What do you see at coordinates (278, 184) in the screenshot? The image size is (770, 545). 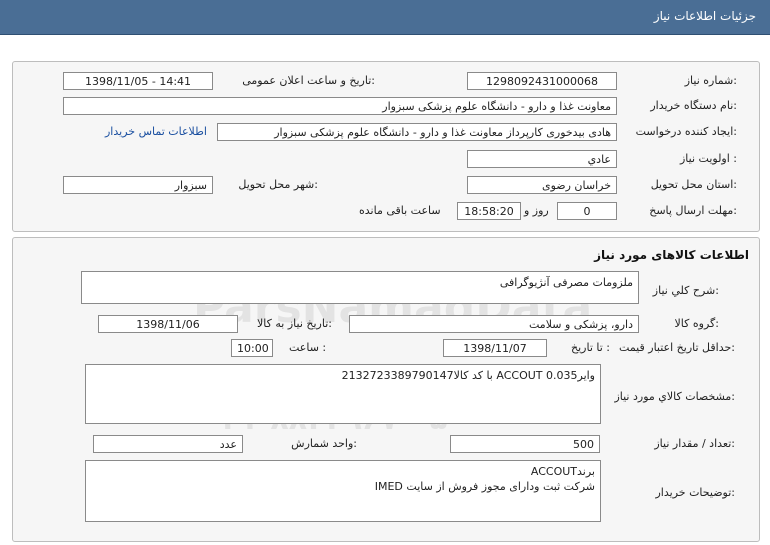 I see `city-label: شهر محل تحویل:` at bounding box center [278, 184].